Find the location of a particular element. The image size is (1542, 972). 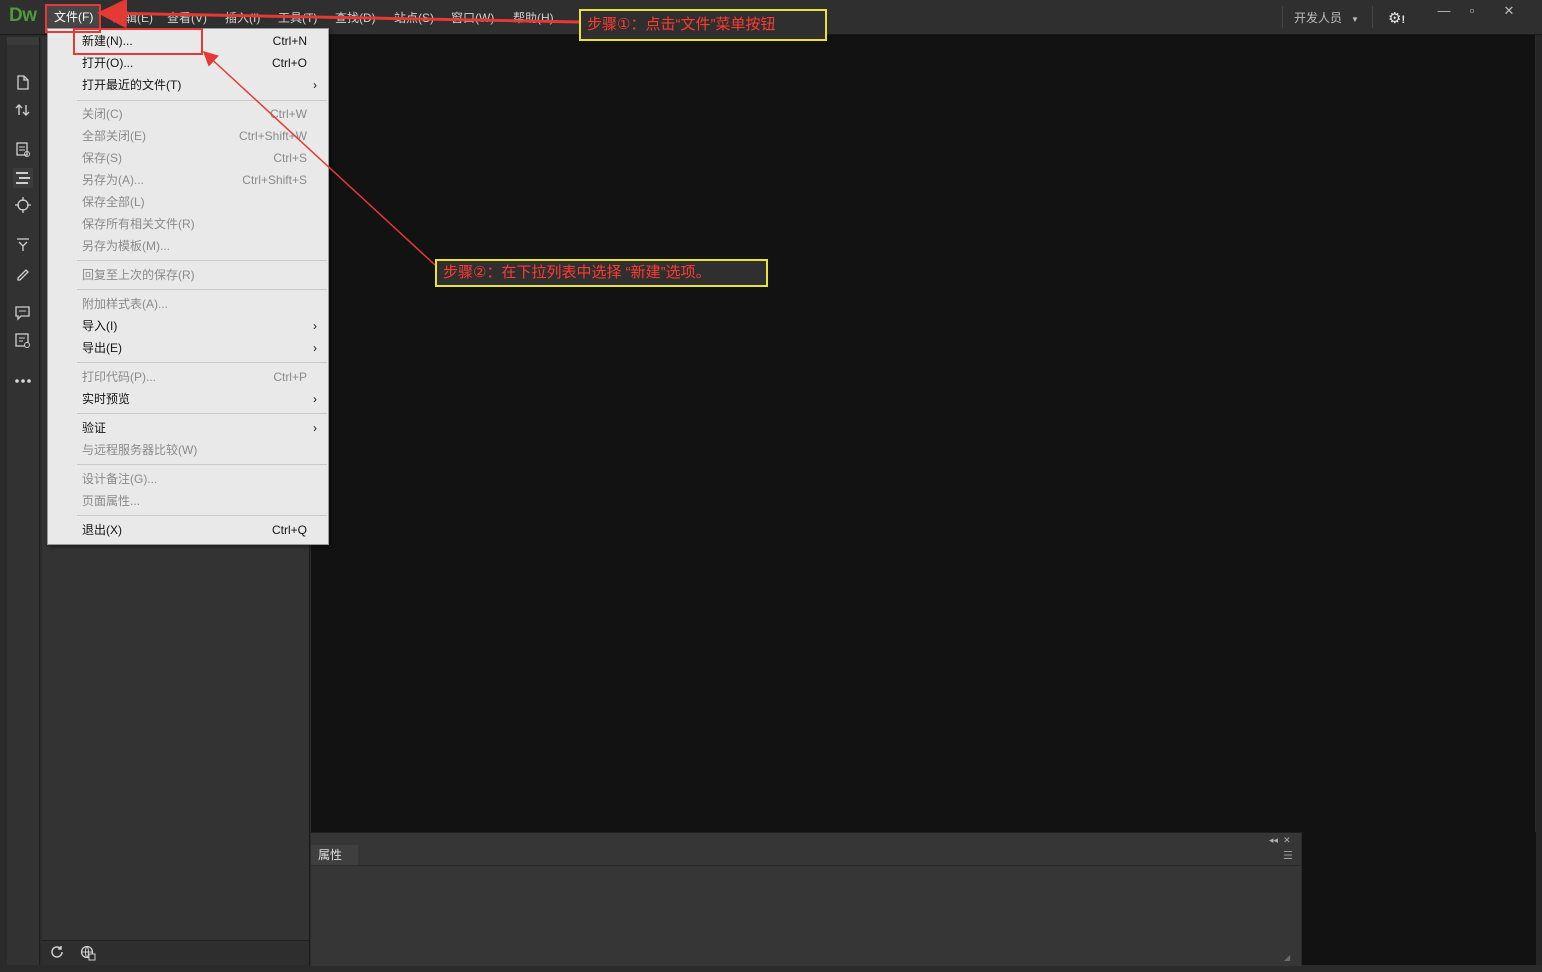

menu-item-import: 导入(I) › is located at coordinates (188, 326).